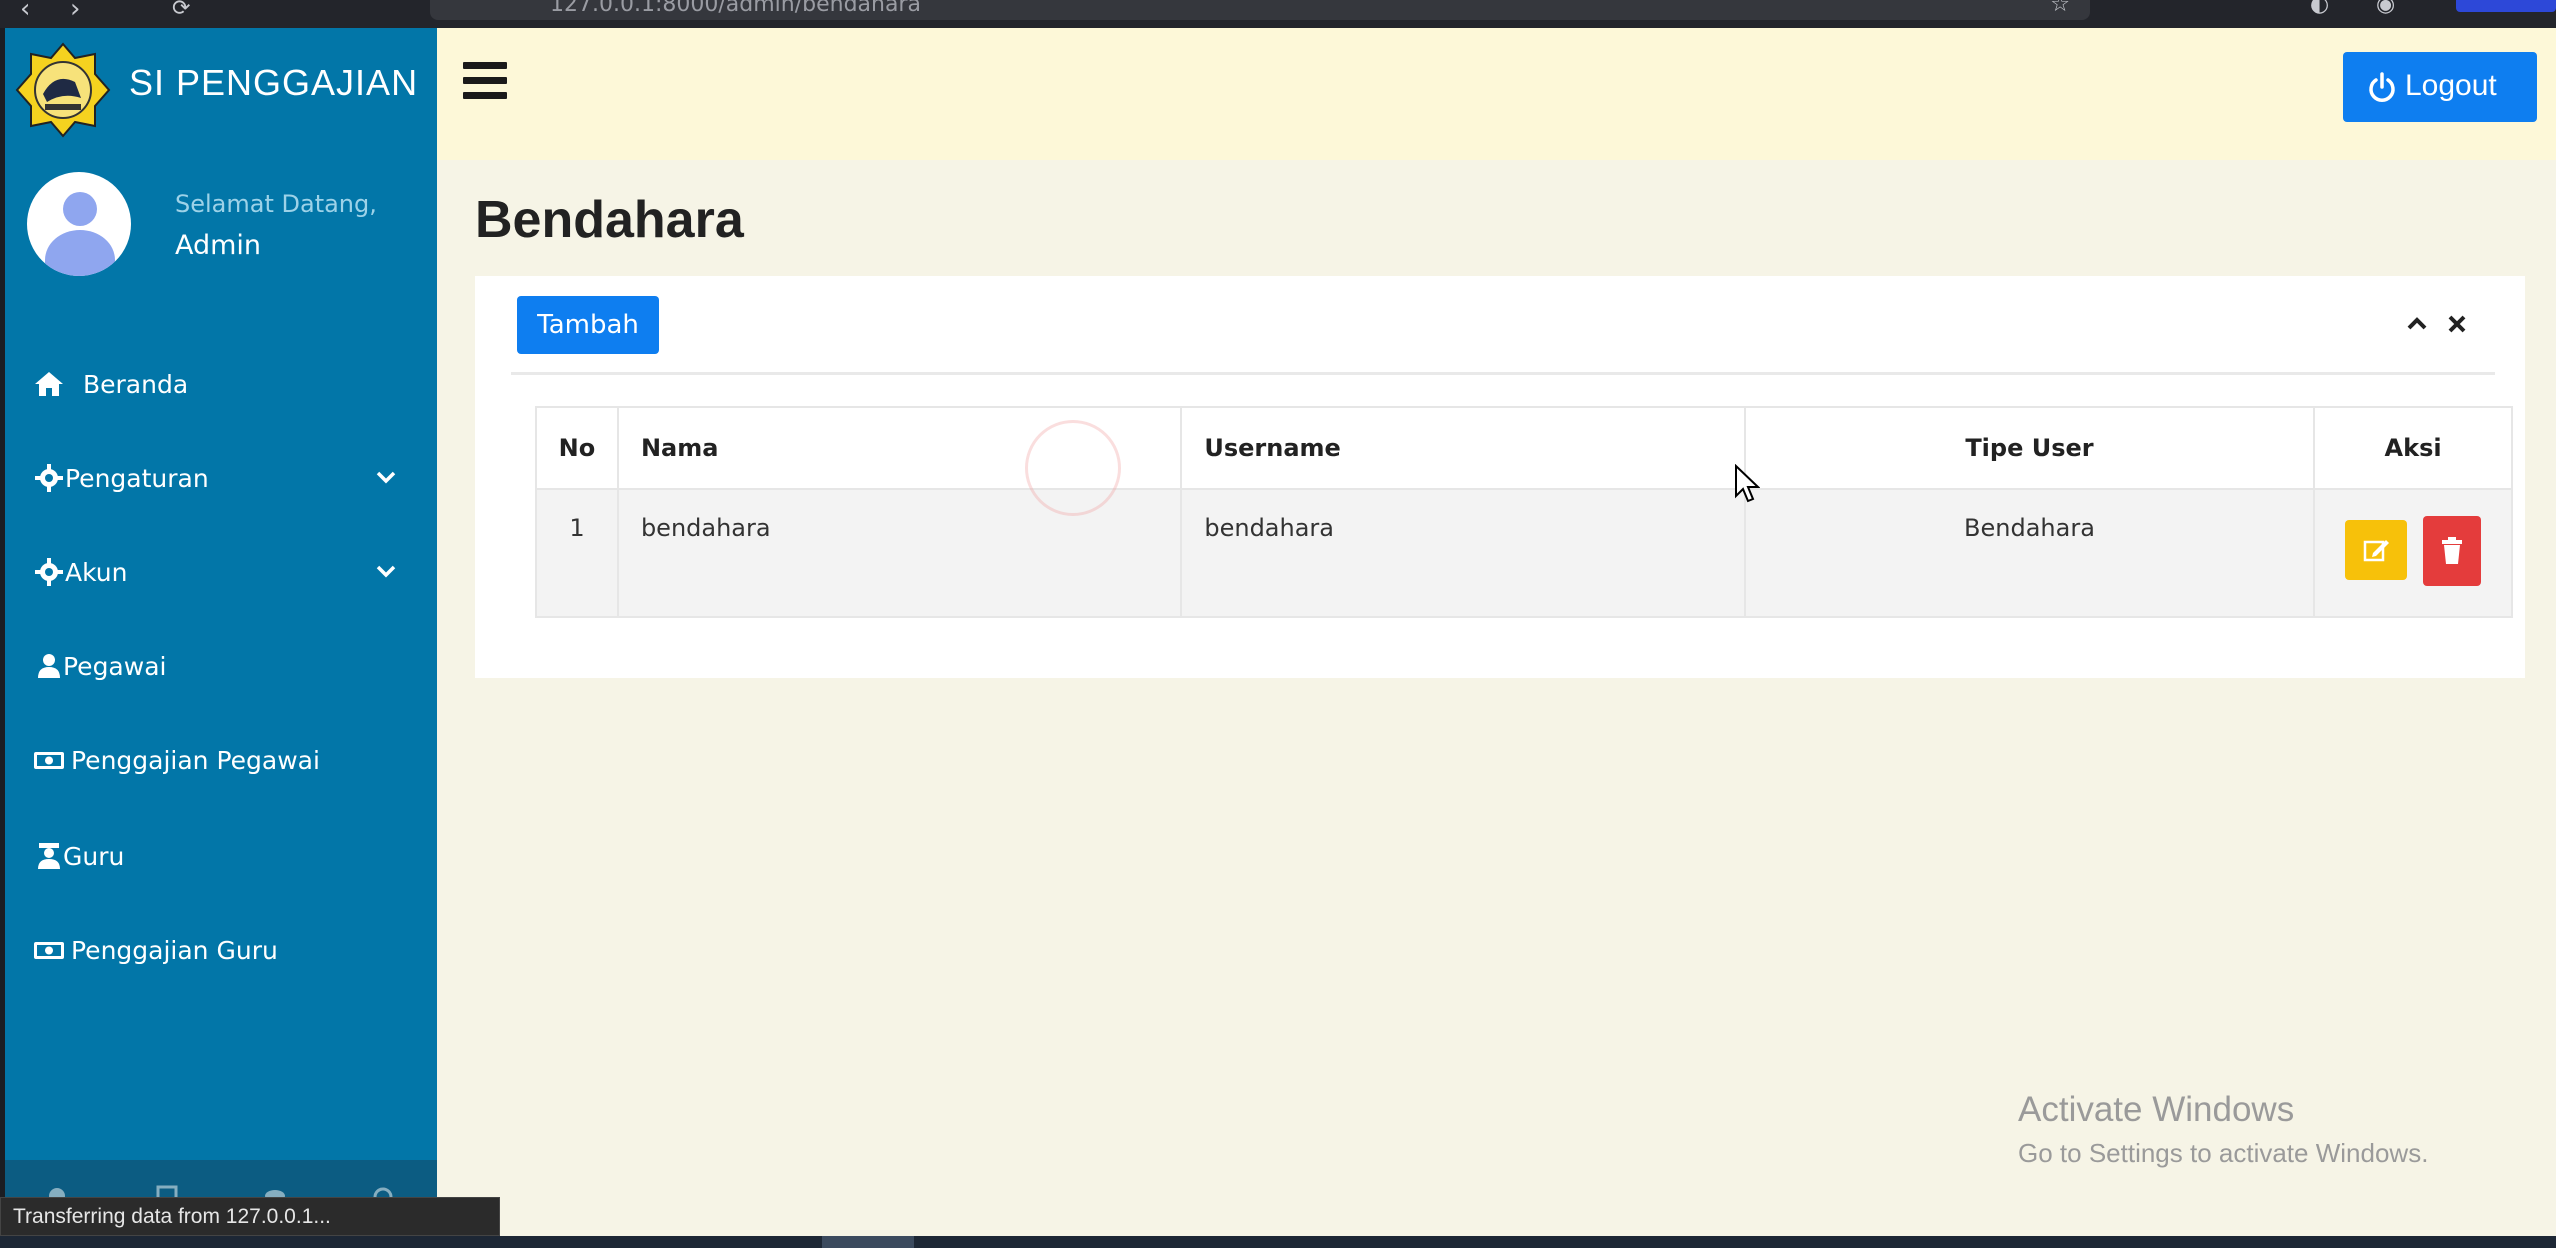 The width and height of the screenshot is (2556, 1248). Describe the element at coordinates (96, 572) in the screenshot. I see `sidebar-item-label: Akun` at that location.